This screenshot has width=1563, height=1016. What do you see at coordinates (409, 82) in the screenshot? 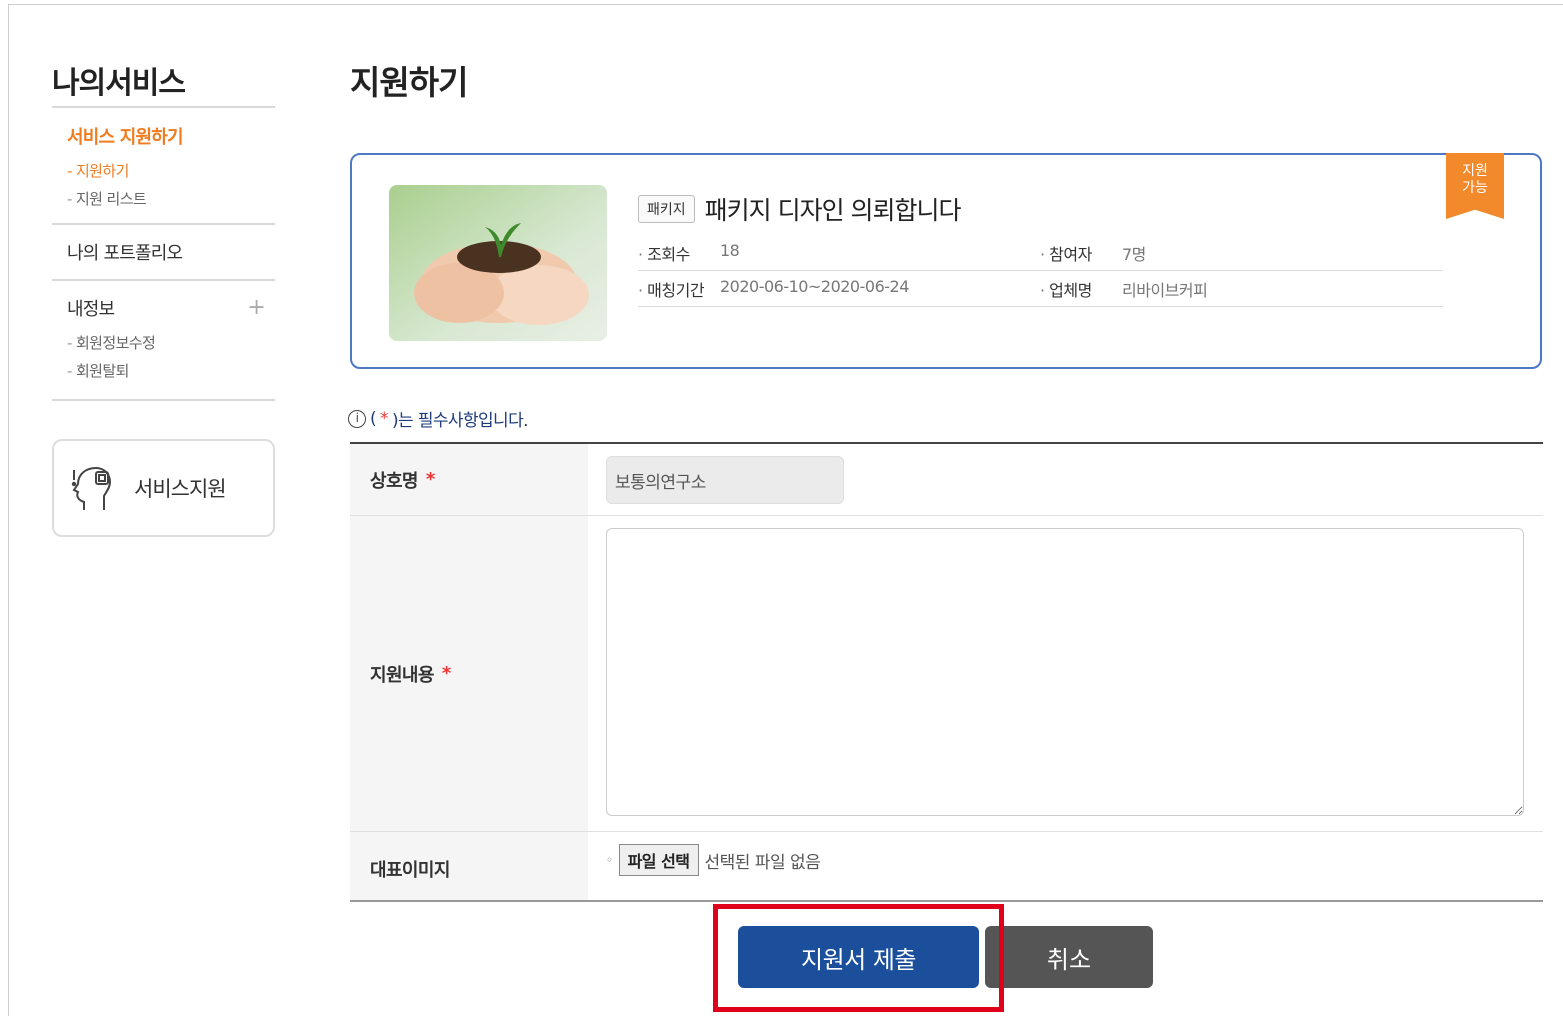
I see `page-title: 지원하기` at bounding box center [409, 82].